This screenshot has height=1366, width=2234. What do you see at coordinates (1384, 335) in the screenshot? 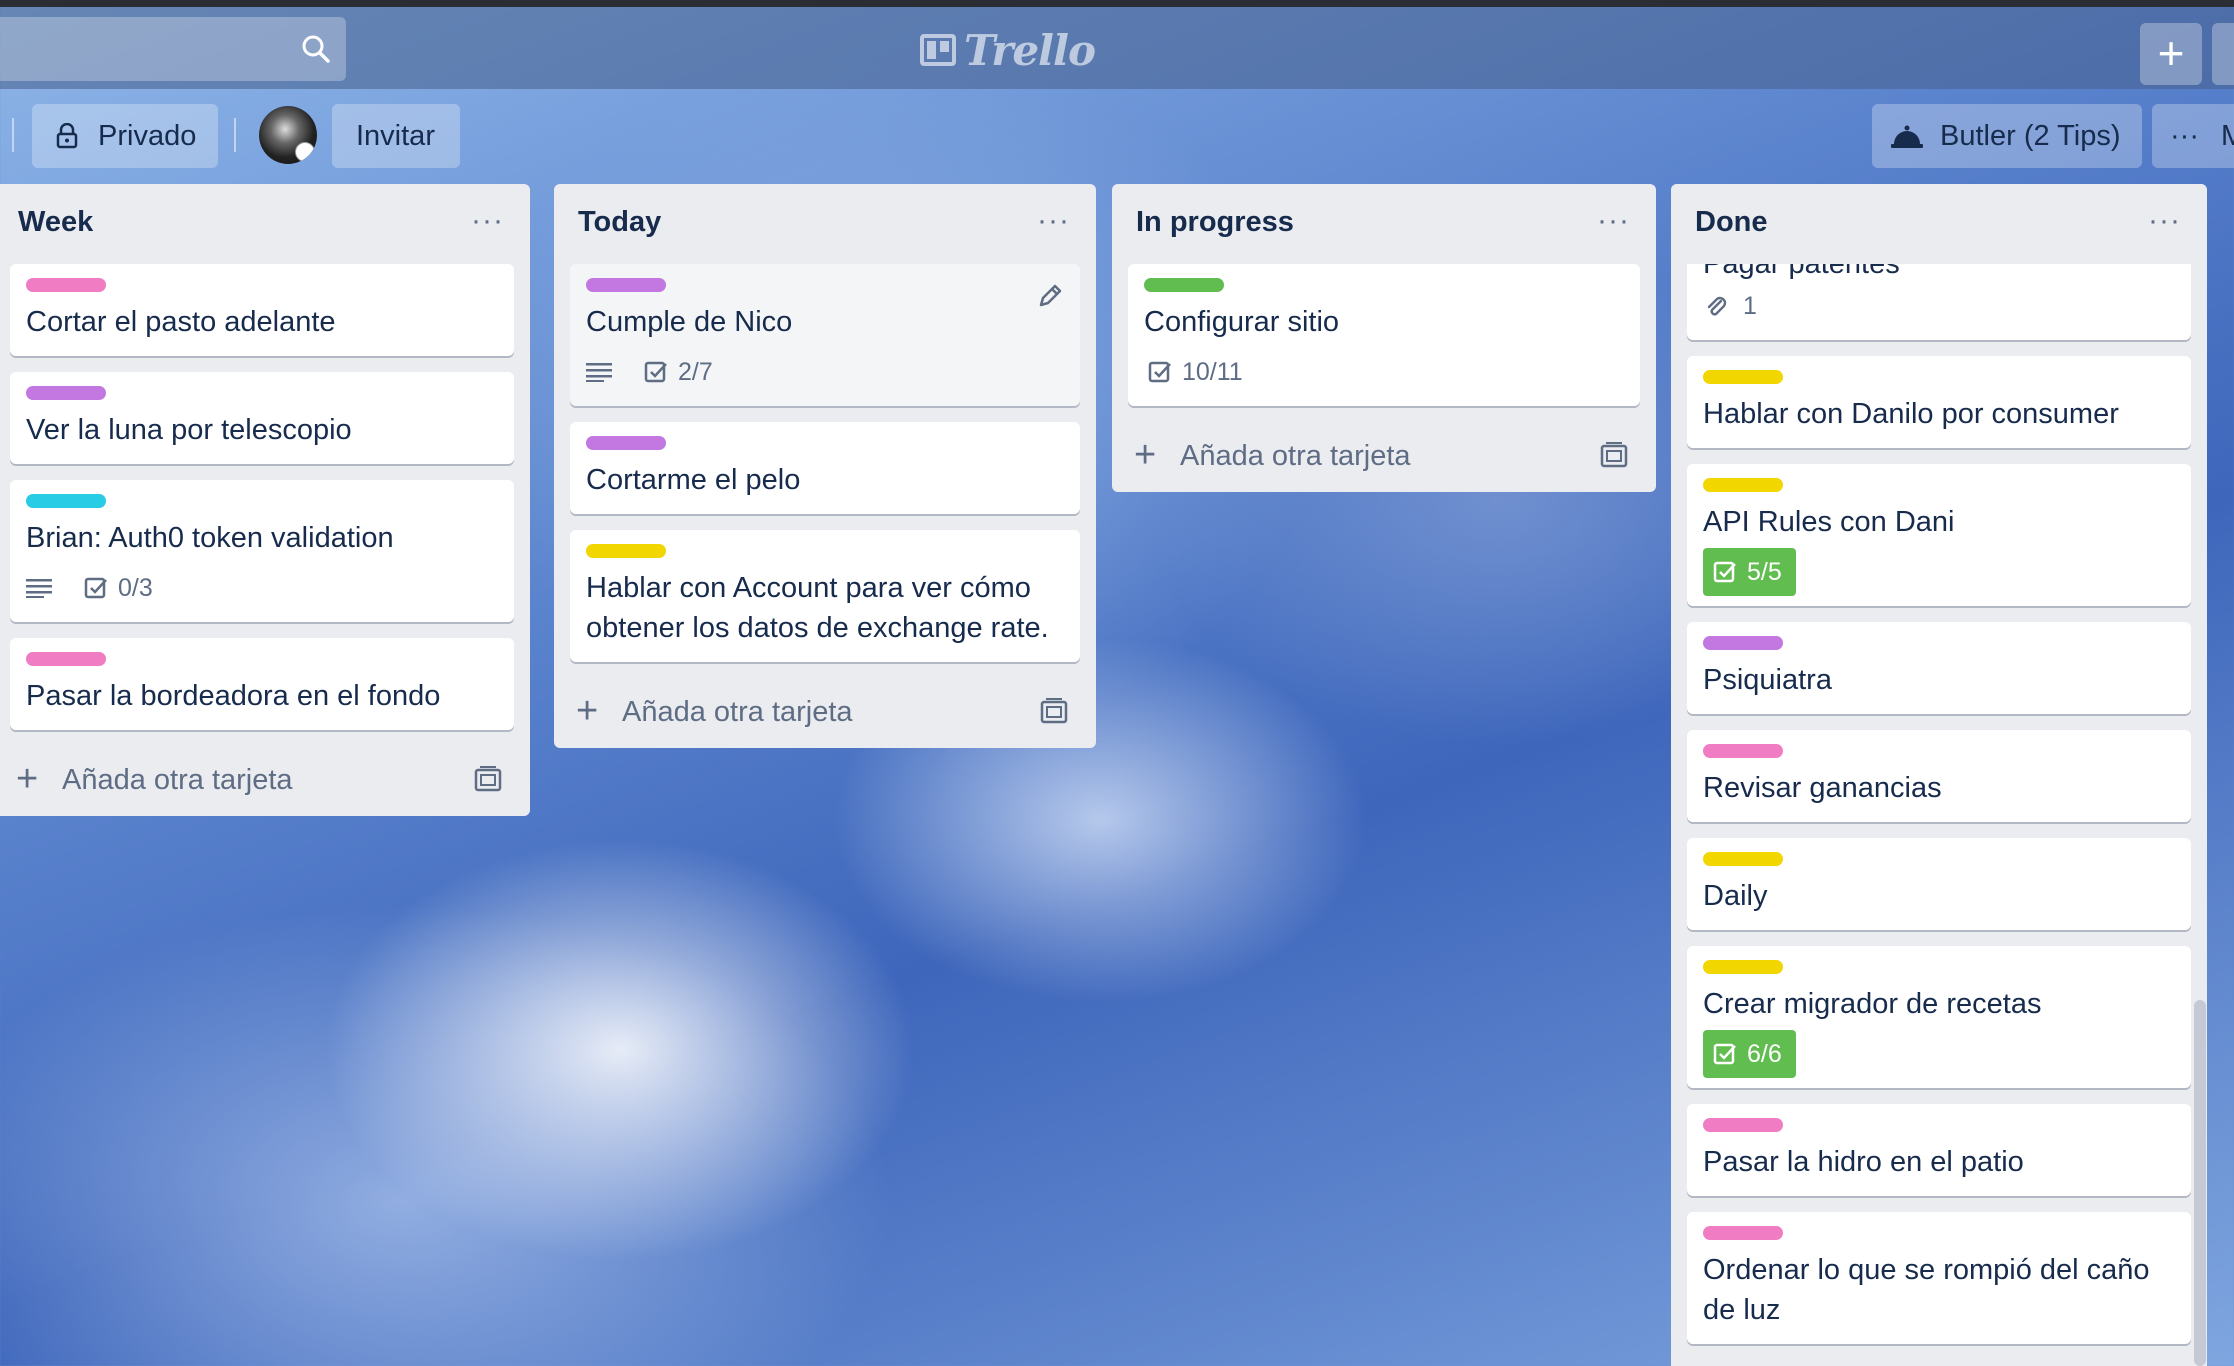
I see `card: Configurar sitio 10/11` at bounding box center [1384, 335].